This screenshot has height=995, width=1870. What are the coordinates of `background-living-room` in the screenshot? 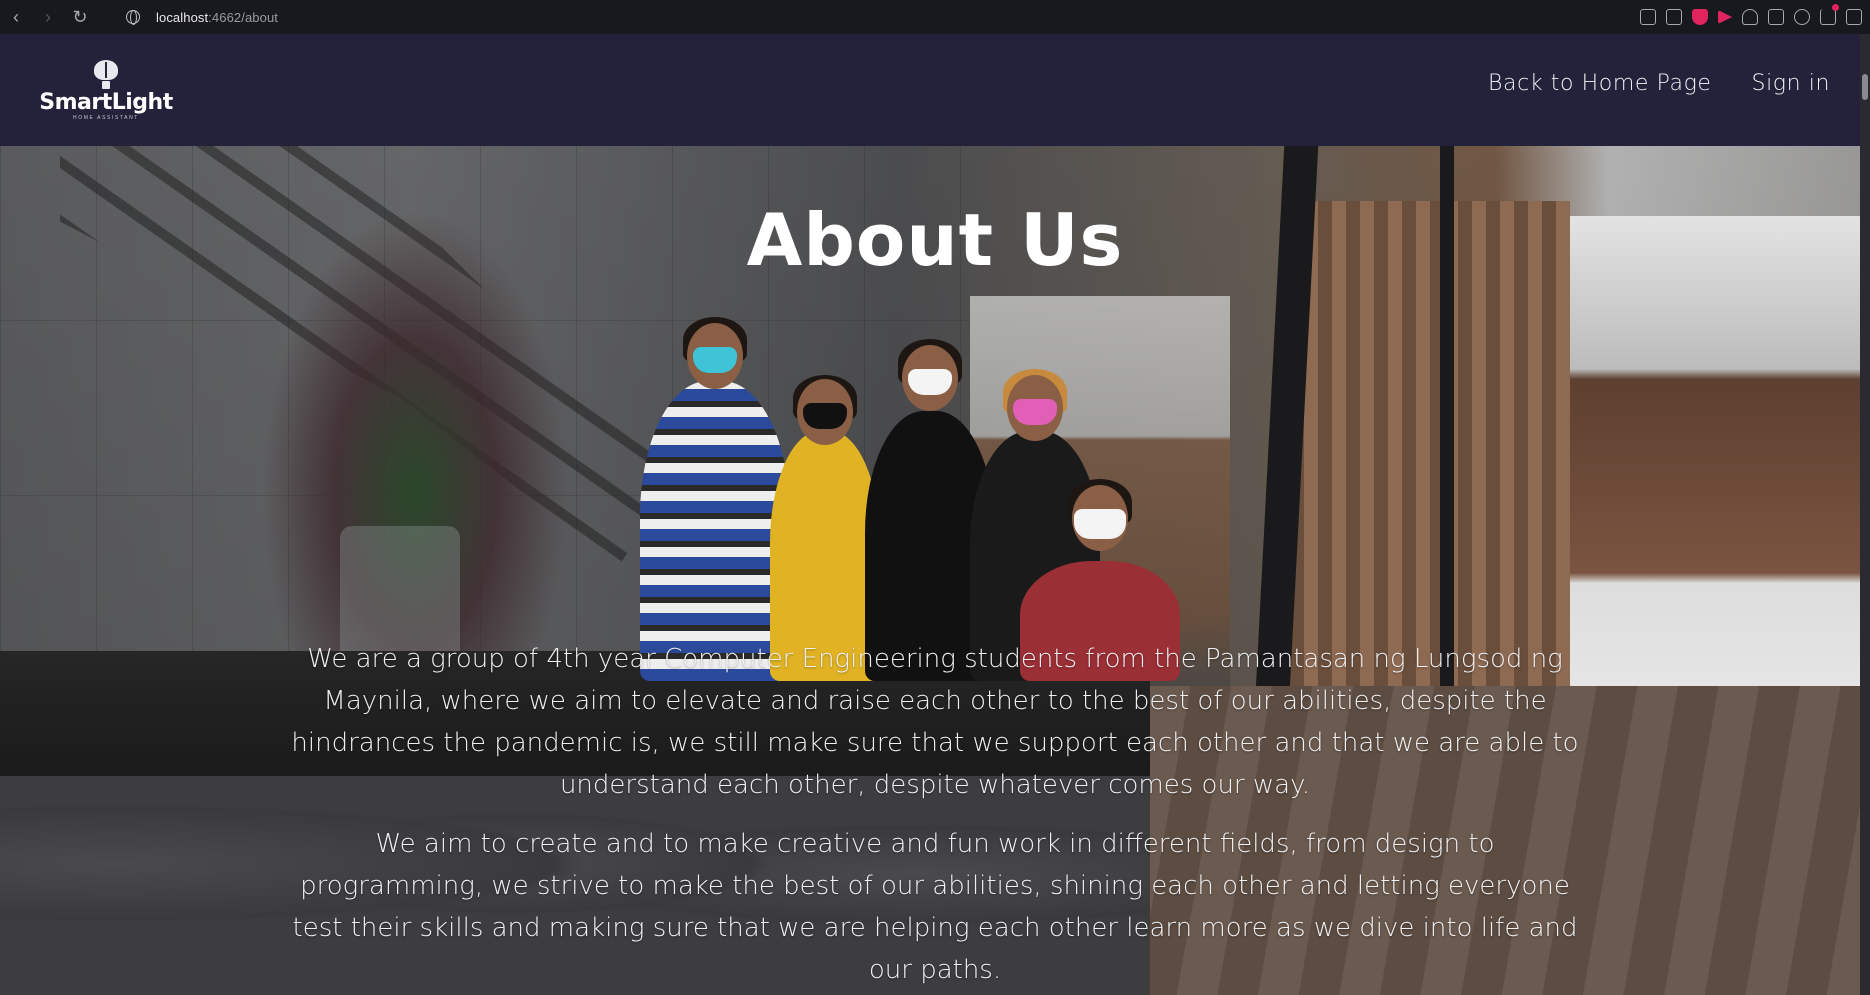 It's located at (1720, 471).